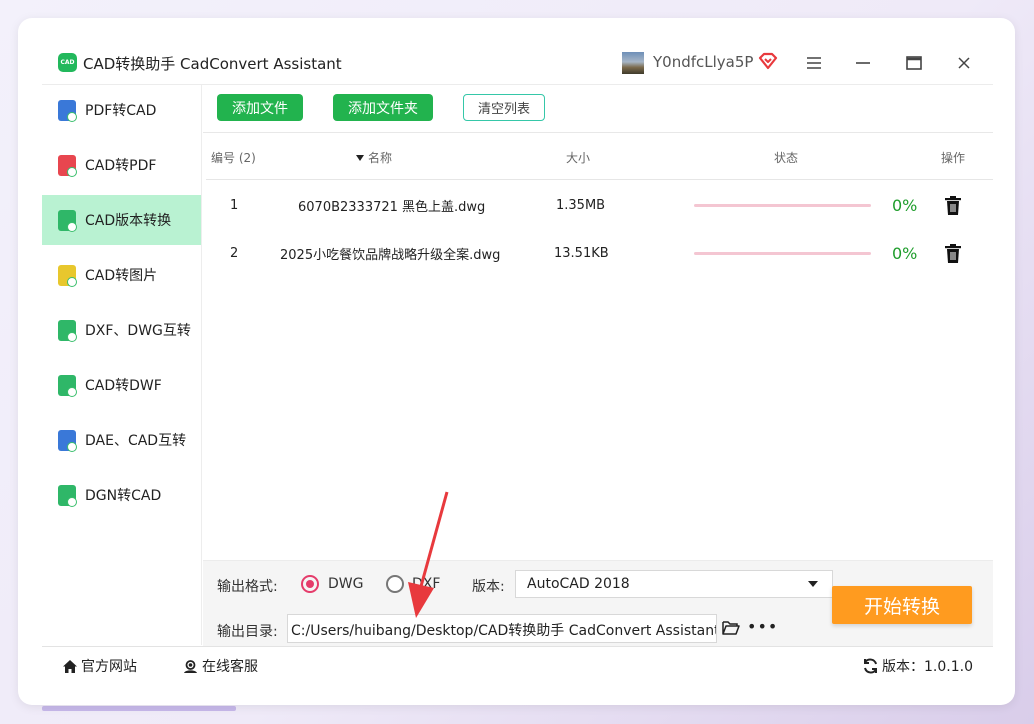  What do you see at coordinates (67, 275) in the screenshot?
I see `cad-to-image-icon` at bounding box center [67, 275].